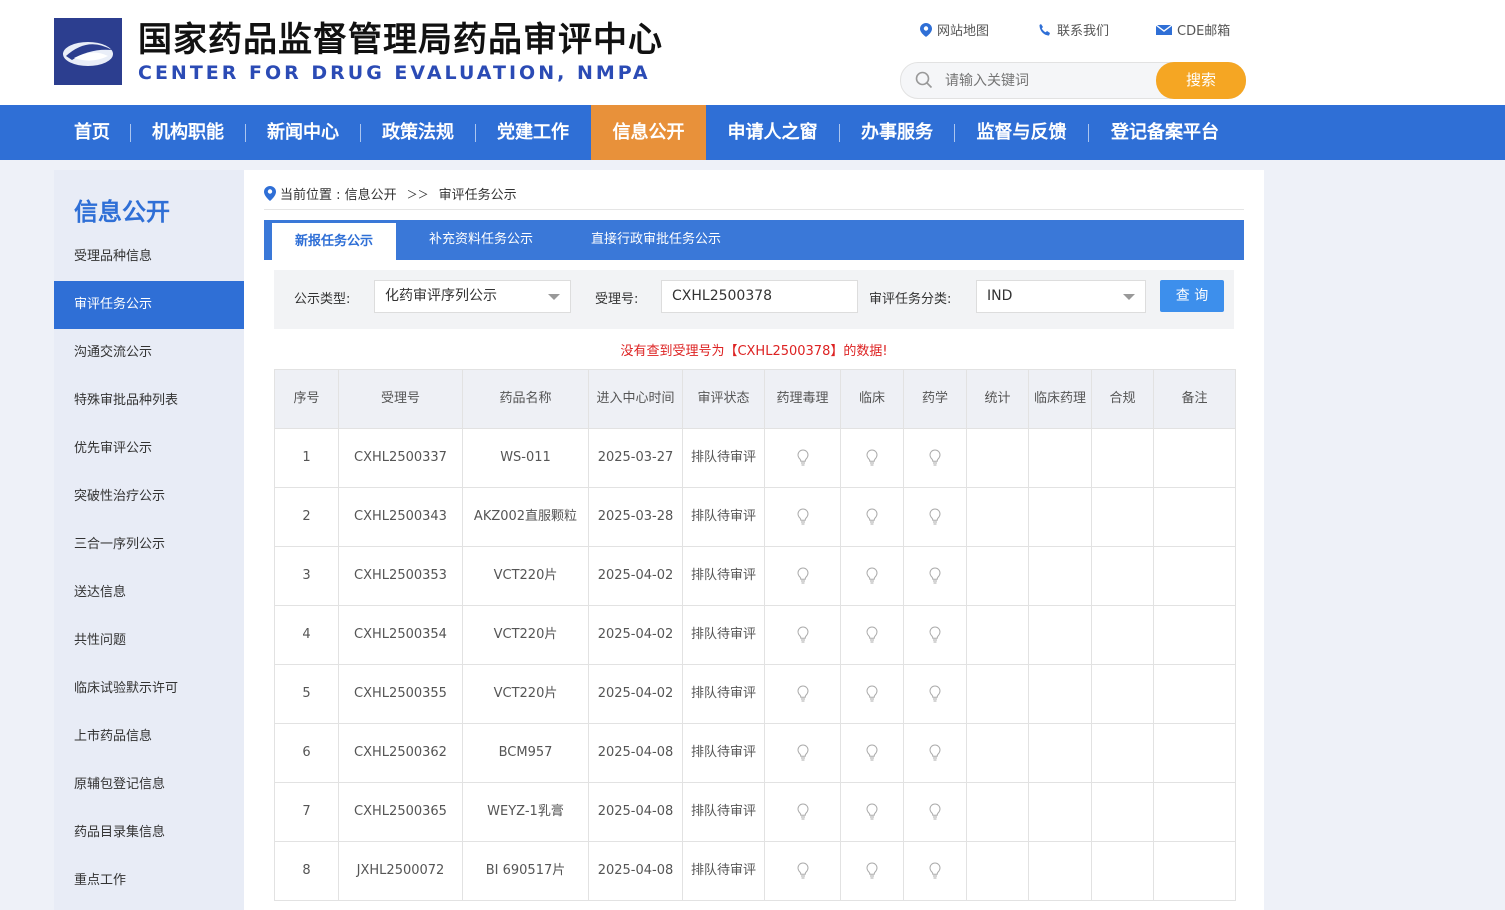 This screenshot has height=910, width=1505. I want to click on cell-acceptance-no: CXHL2500354, so click(400, 635).